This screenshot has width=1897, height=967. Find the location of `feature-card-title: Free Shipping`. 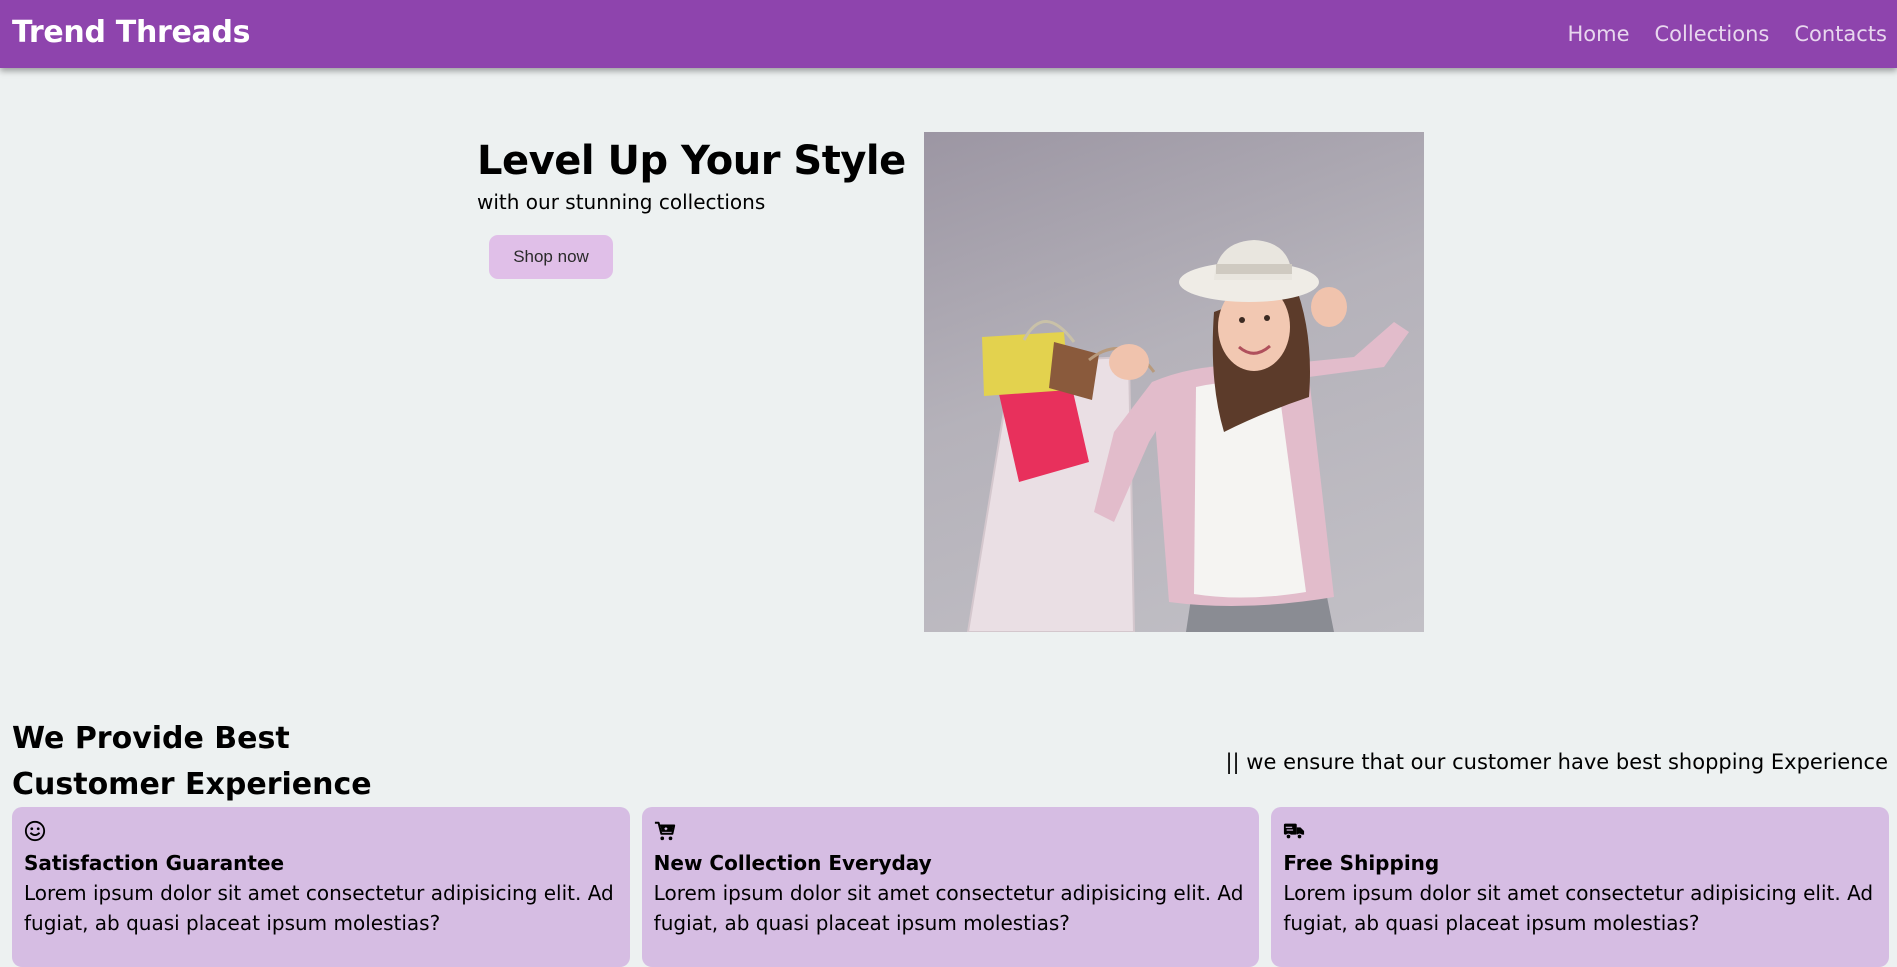

feature-card-title: Free Shipping is located at coordinates (1361, 863).